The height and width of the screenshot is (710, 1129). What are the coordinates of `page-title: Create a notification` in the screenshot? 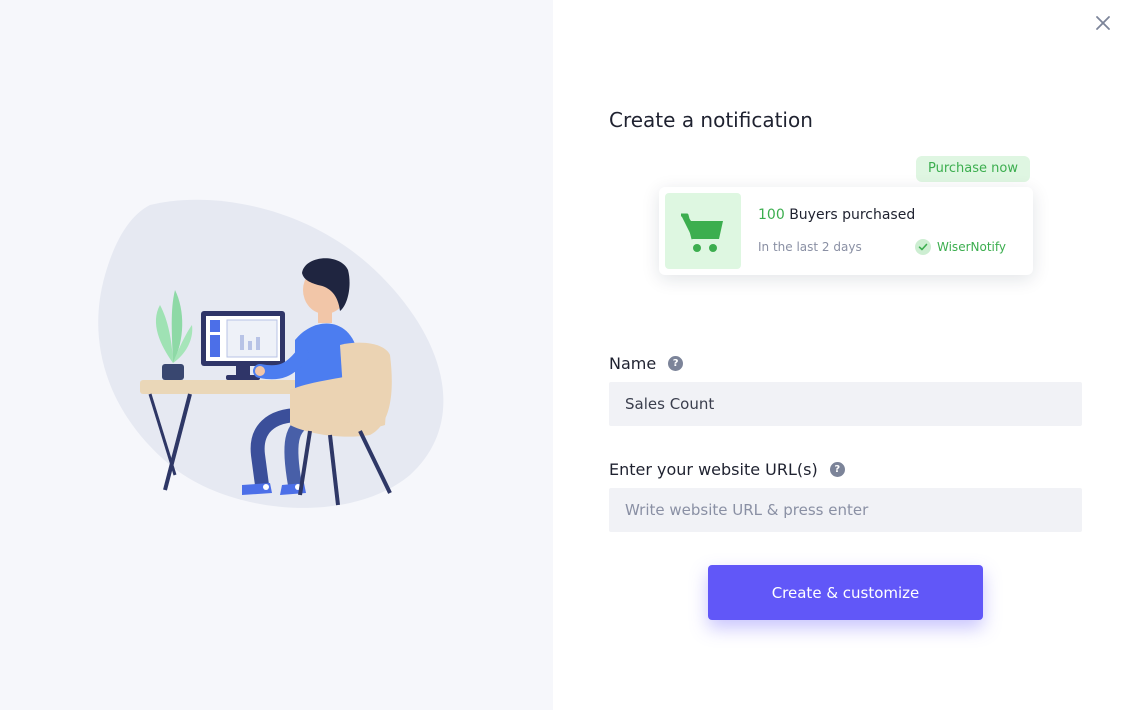 It's located at (711, 120).